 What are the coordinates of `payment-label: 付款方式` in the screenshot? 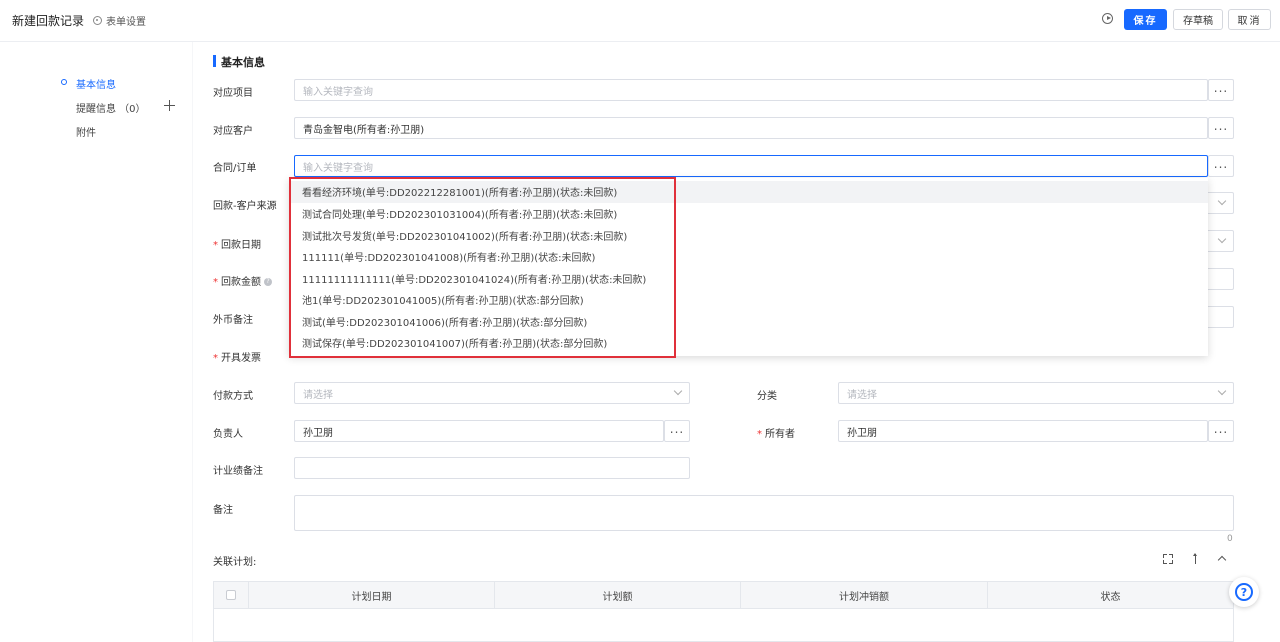 It's located at (233, 396).